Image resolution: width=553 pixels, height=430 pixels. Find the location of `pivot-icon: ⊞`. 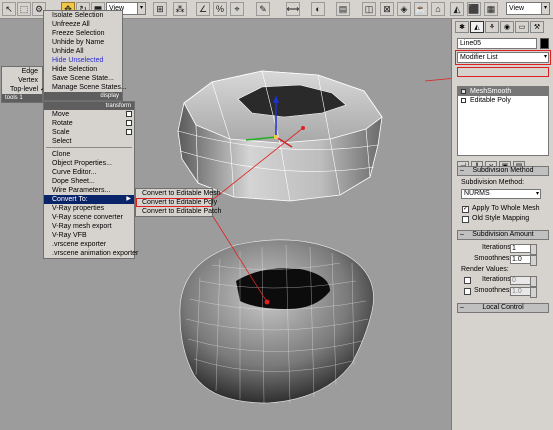

pivot-icon: ⊞ is located at coordinates (160, 9).